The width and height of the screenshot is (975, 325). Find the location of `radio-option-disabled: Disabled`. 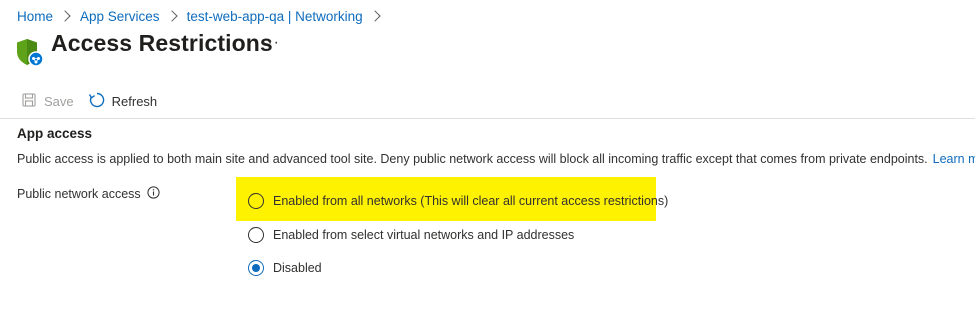

radio-option-disabled: Disabled is located at coordinates (285, 268).